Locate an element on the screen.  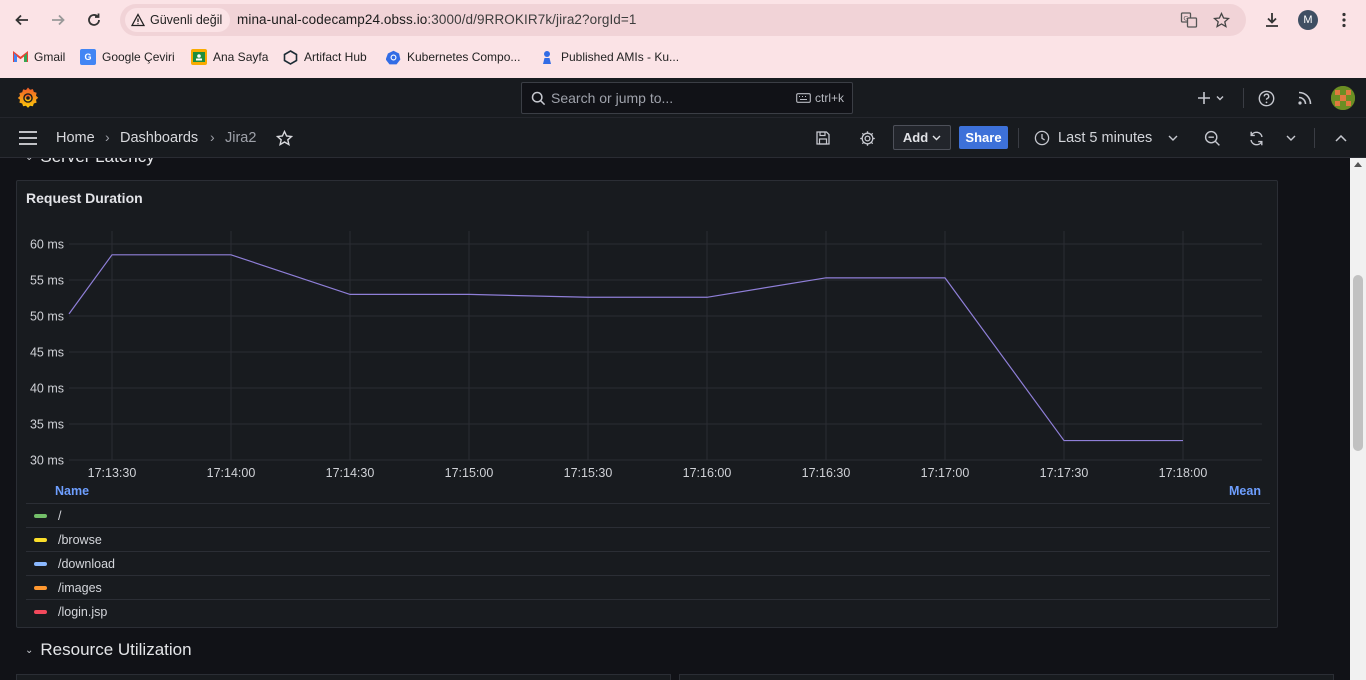
new-menu-button is located at coordinates (1212, 98).